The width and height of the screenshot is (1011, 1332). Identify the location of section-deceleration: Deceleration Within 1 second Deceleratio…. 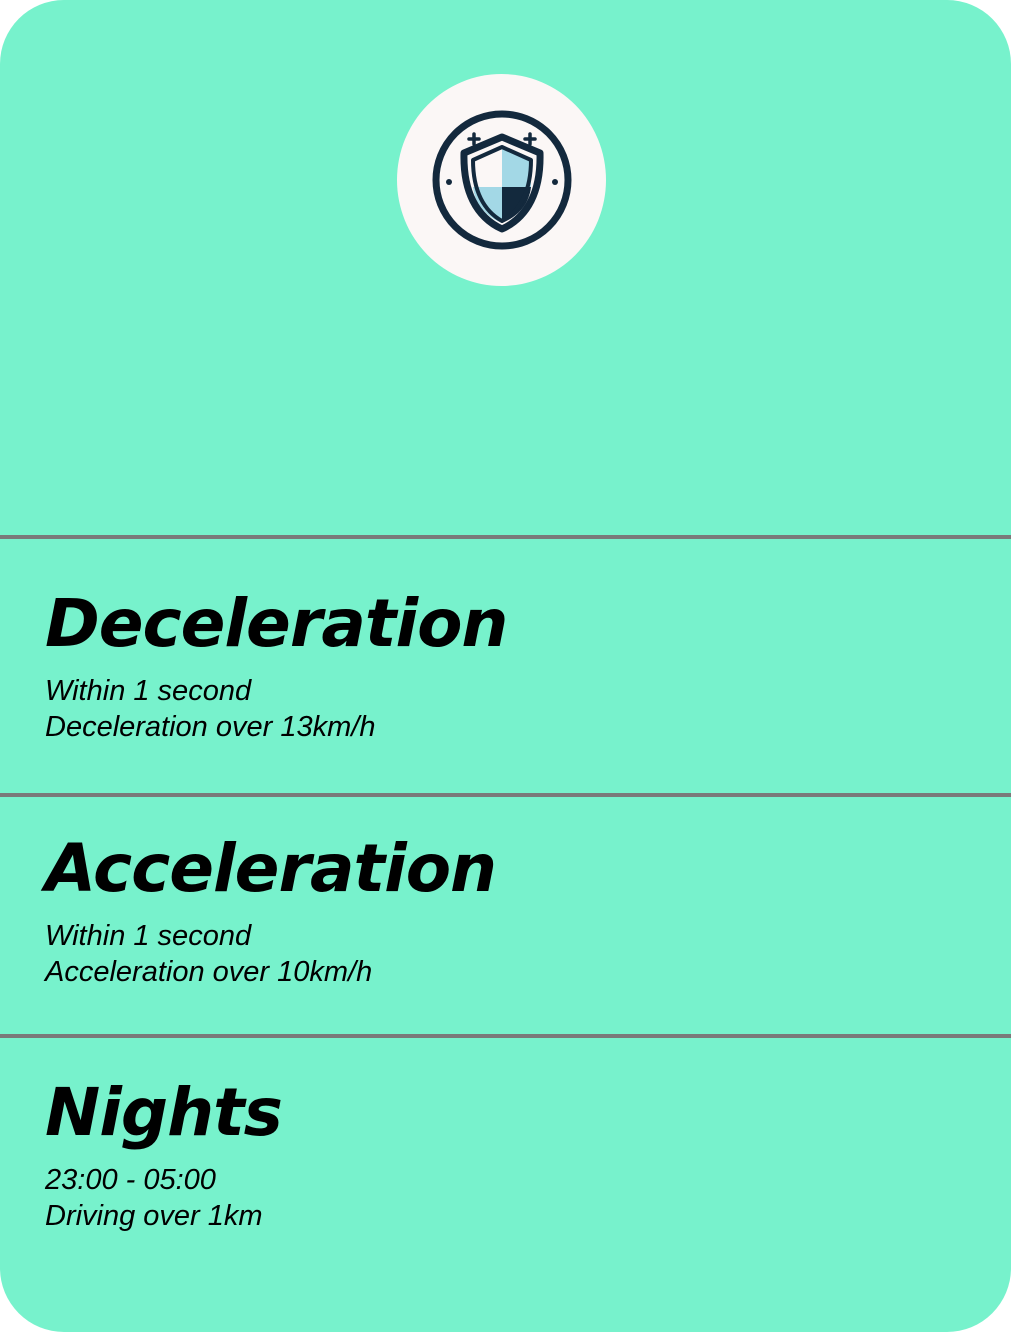
(505, 666).